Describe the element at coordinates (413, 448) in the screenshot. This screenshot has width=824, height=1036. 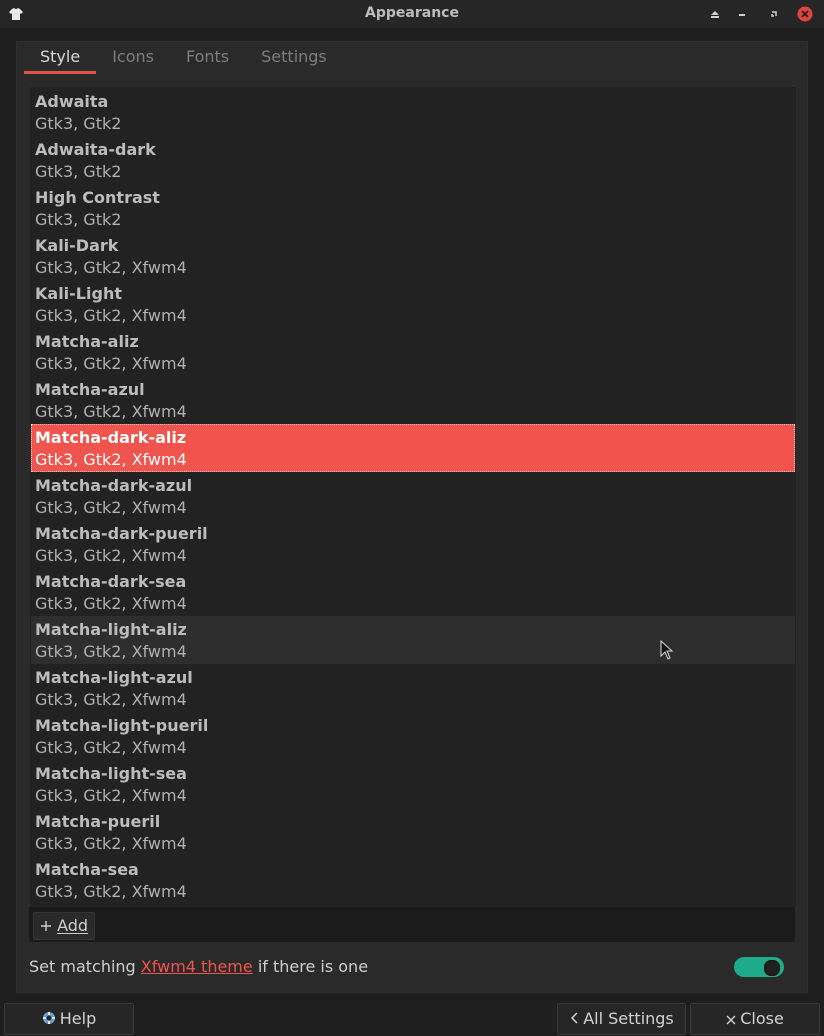
I see `theme-row: Matcha-dark-aliz Gtk3, Gtk2, Xfwm4` at that location.